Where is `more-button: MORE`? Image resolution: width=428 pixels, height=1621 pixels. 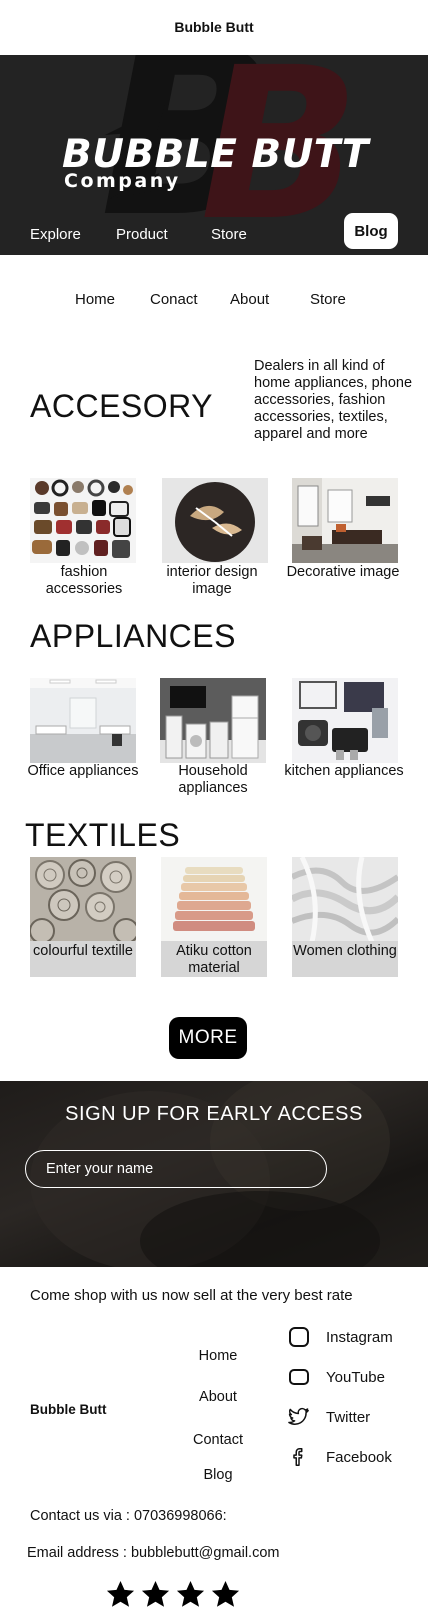
more-button: MORE is located at coordinates (208, 1038).